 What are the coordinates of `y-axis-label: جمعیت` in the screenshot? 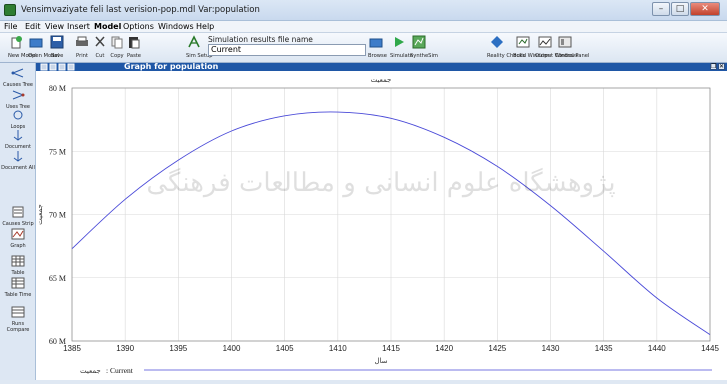 It's located at (40, 214).